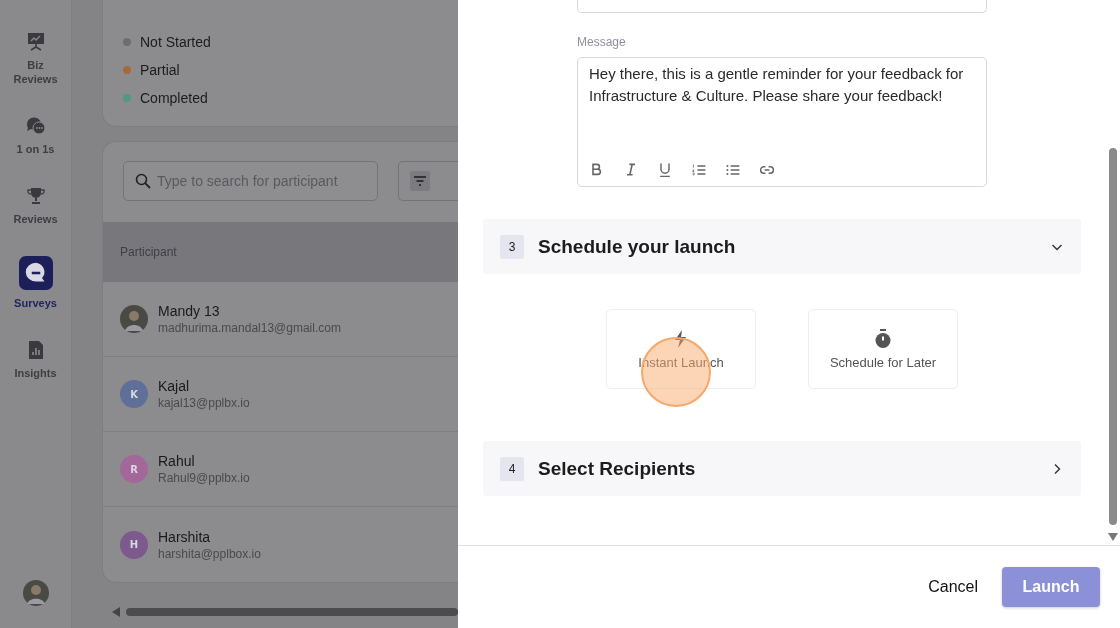  What do you see at coordinates (883, 338) in the screenshot?
I see `stopwatch-icon` at bounding box center [883, 338].